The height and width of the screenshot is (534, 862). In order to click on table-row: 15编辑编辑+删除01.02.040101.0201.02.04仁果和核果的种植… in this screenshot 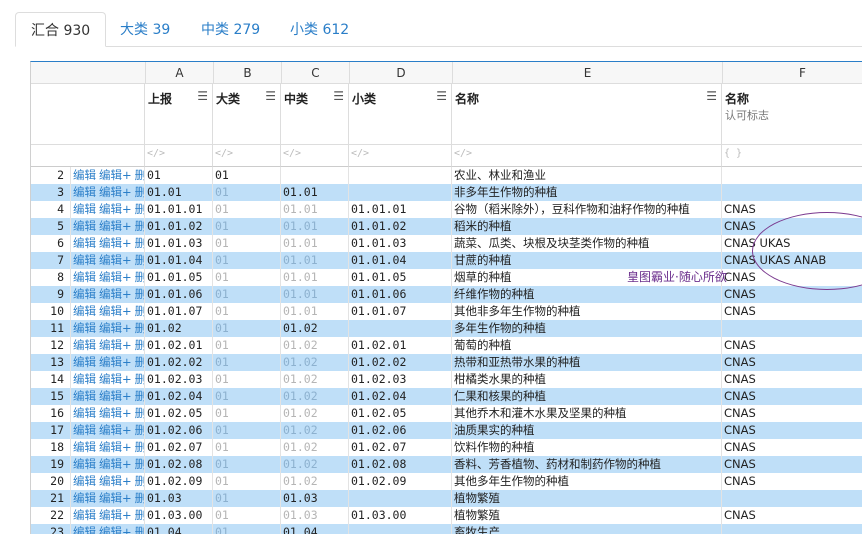, I will do `click(446, 396)`.